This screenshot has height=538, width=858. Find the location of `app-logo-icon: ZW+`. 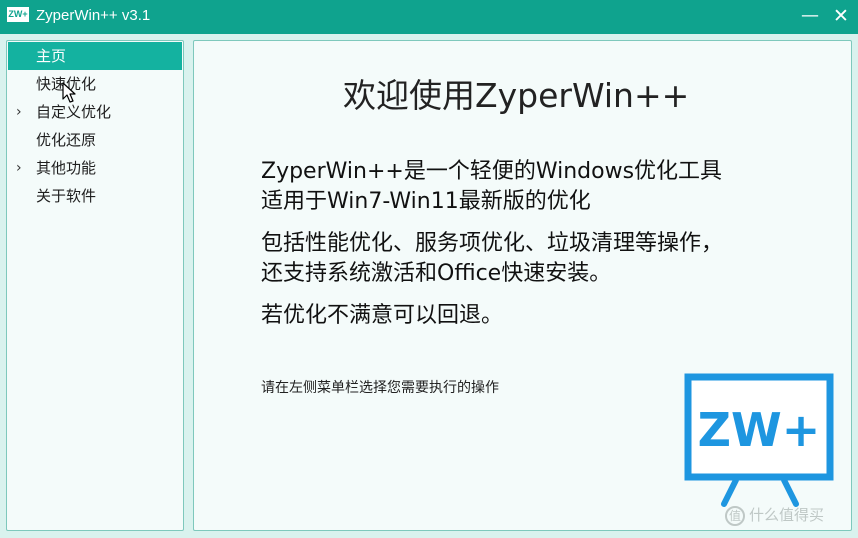

app-logo-icon: ZW+ is located at coordinates (18, 14).